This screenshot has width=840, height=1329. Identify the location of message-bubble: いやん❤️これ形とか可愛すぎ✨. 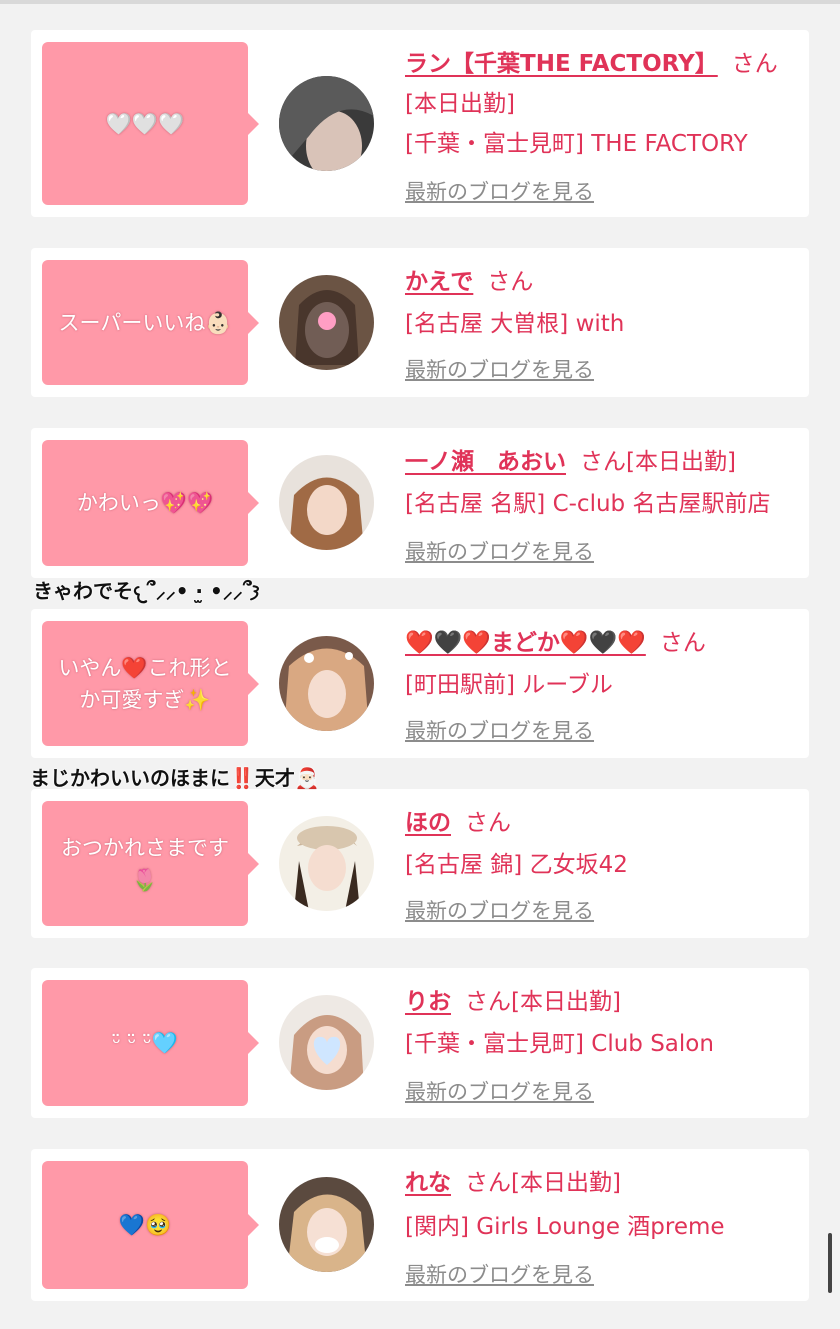
(150, 683).